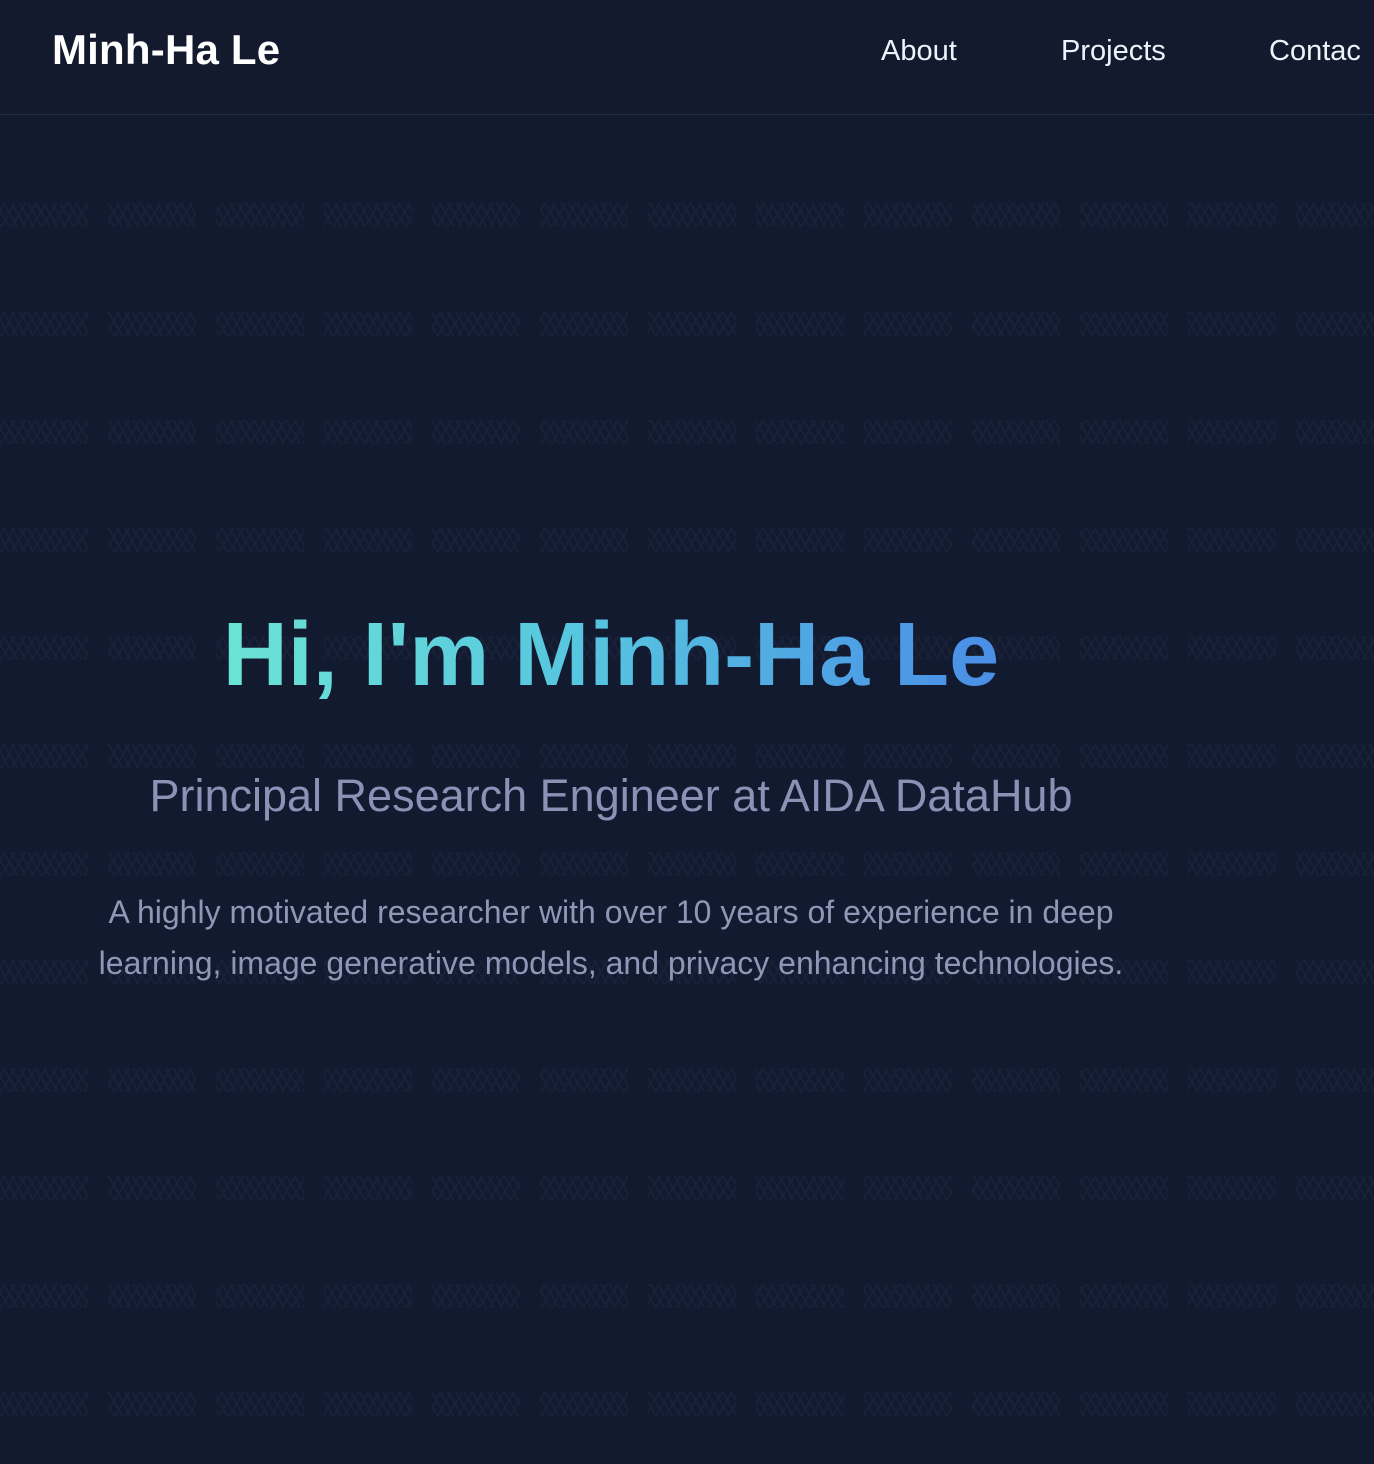 This screenshot has width=1374, height=1464. I want to click on nav-link-contact: Contac, so click(1315, 51).